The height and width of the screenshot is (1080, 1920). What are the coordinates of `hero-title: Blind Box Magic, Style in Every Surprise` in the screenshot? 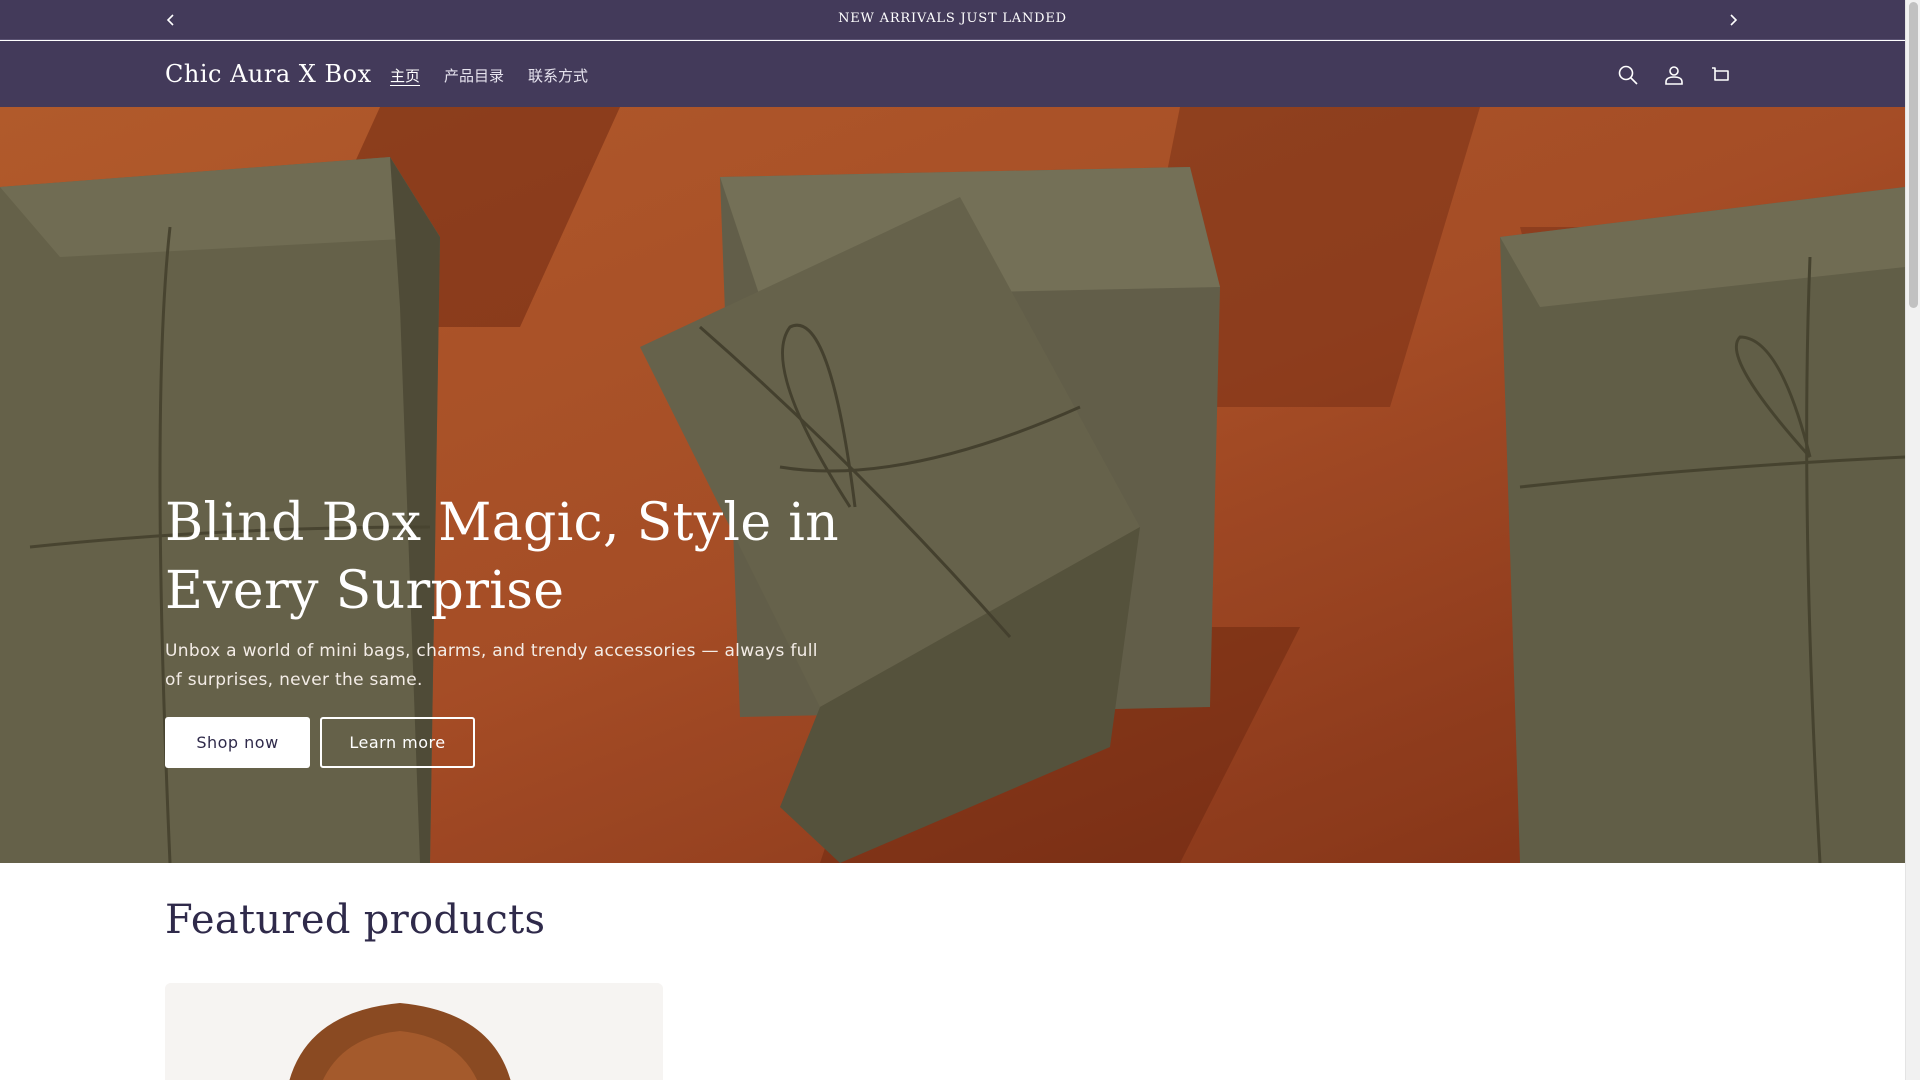 It's located at (502, 557).